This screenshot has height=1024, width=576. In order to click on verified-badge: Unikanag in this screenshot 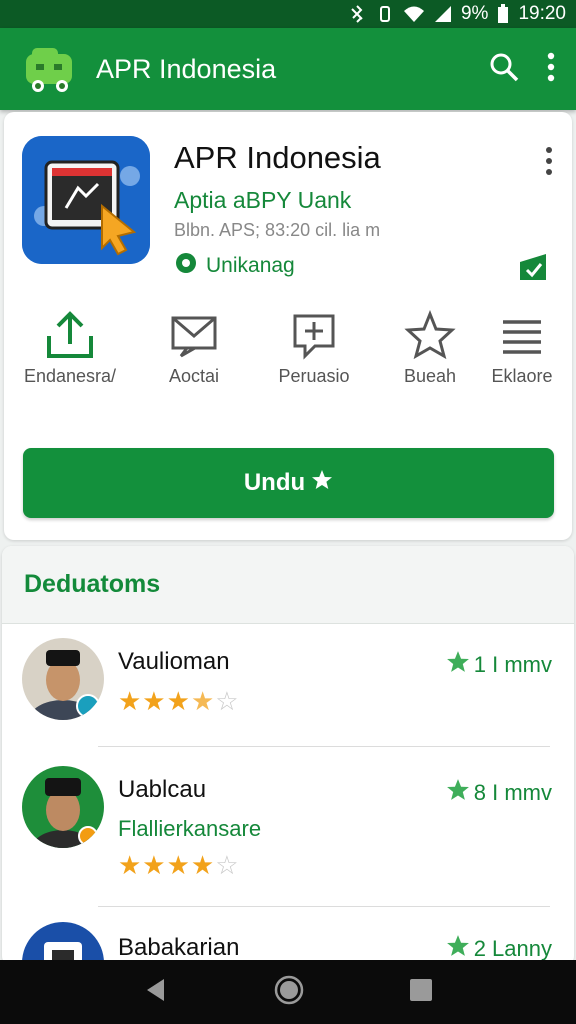, I will do `click(234, 266)`.